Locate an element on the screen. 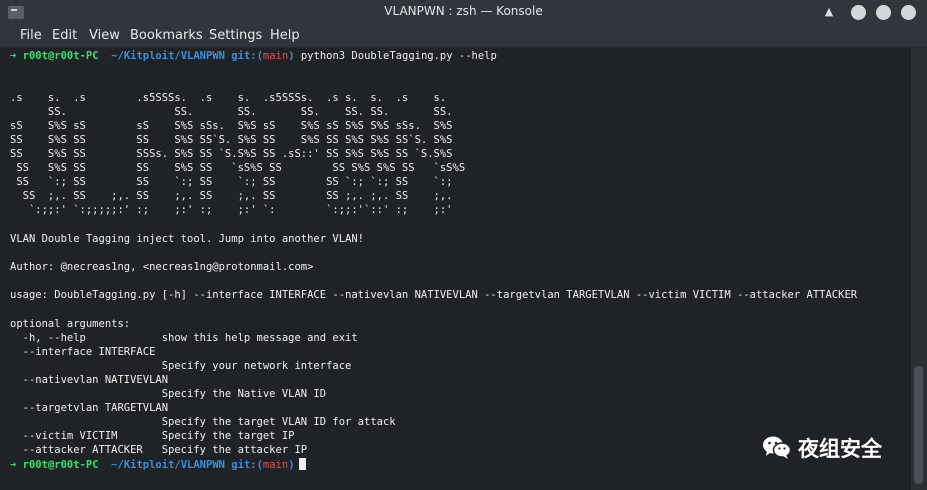 This screenshot has height=490, width=927. watermark-text: 夜组安全 is located at coordinates (840, 449).